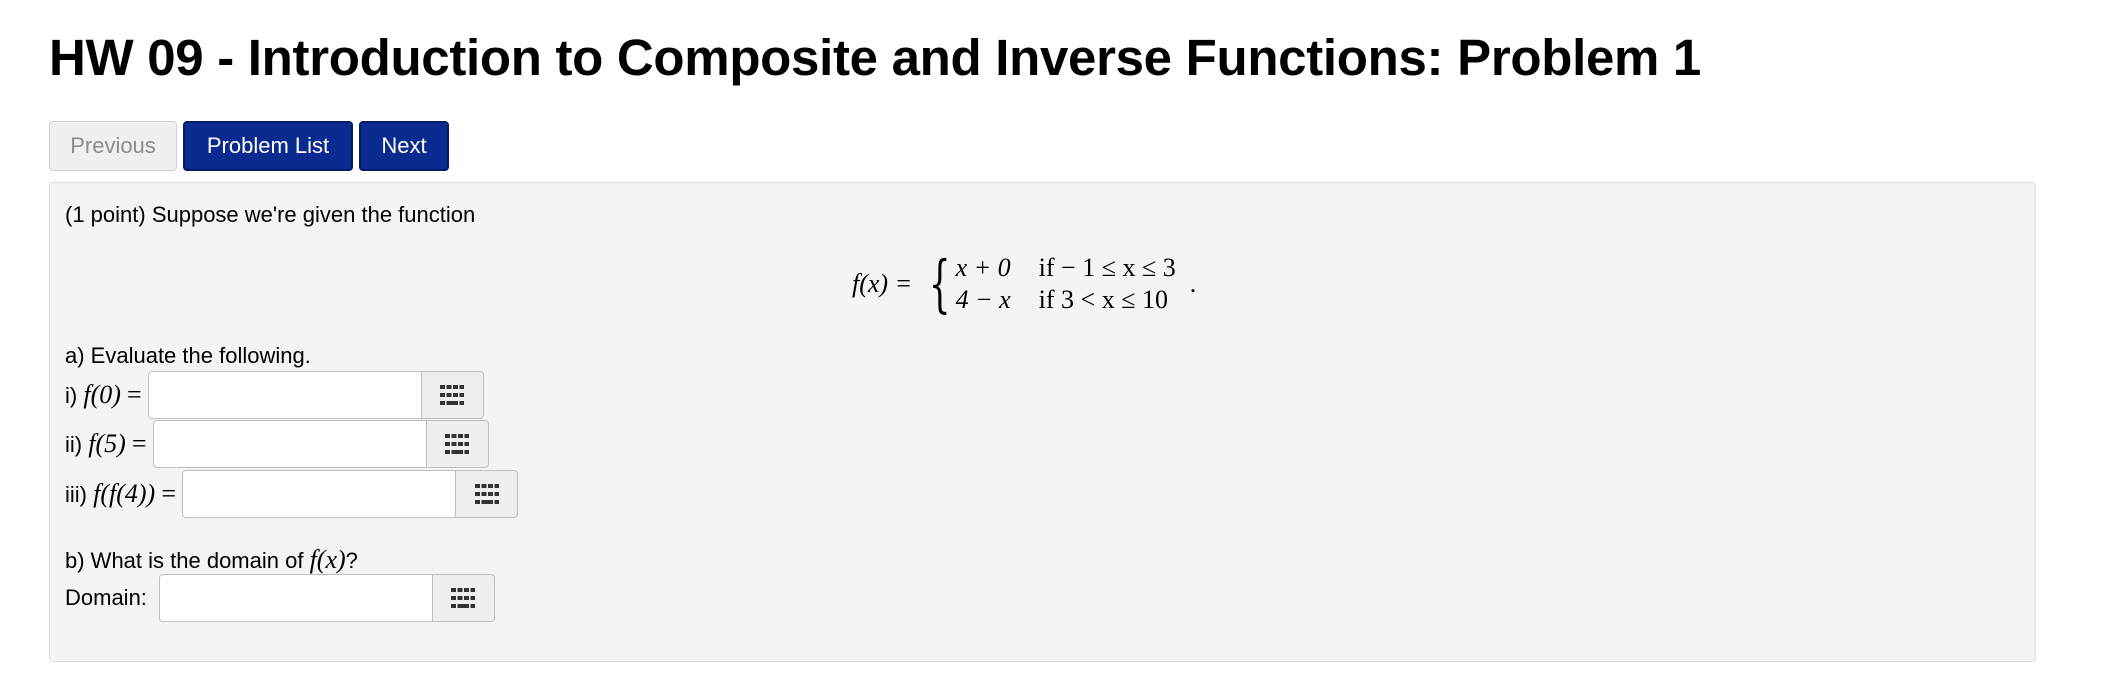  What do you see at coordinates (76, 494) in the screenshot?
I see `answer-prefix: iii)` at bounding box center [76, 494].